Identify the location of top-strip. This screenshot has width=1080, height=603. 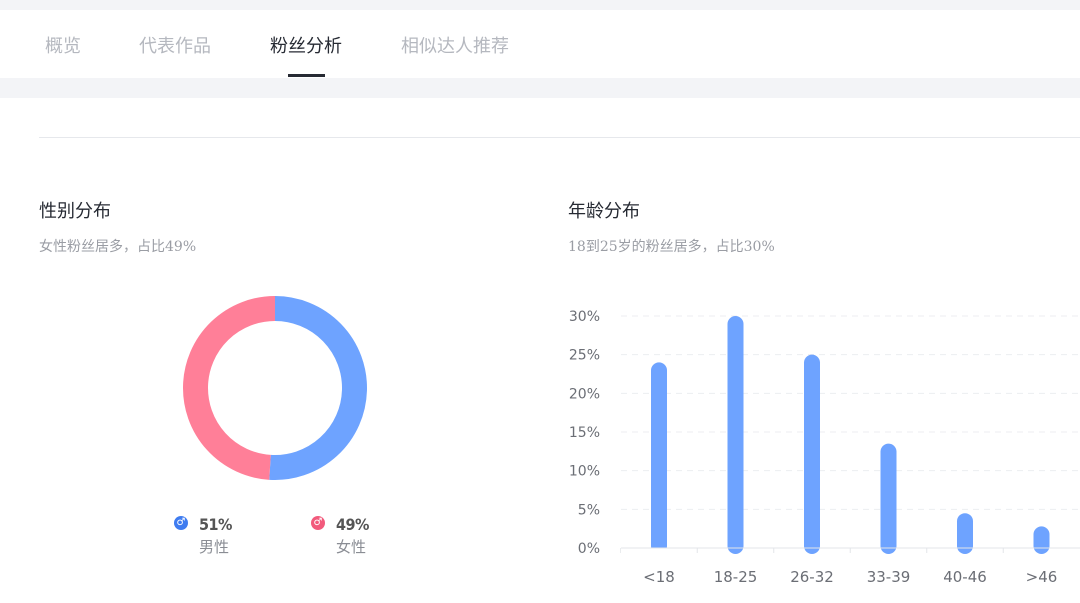
(540, 5).